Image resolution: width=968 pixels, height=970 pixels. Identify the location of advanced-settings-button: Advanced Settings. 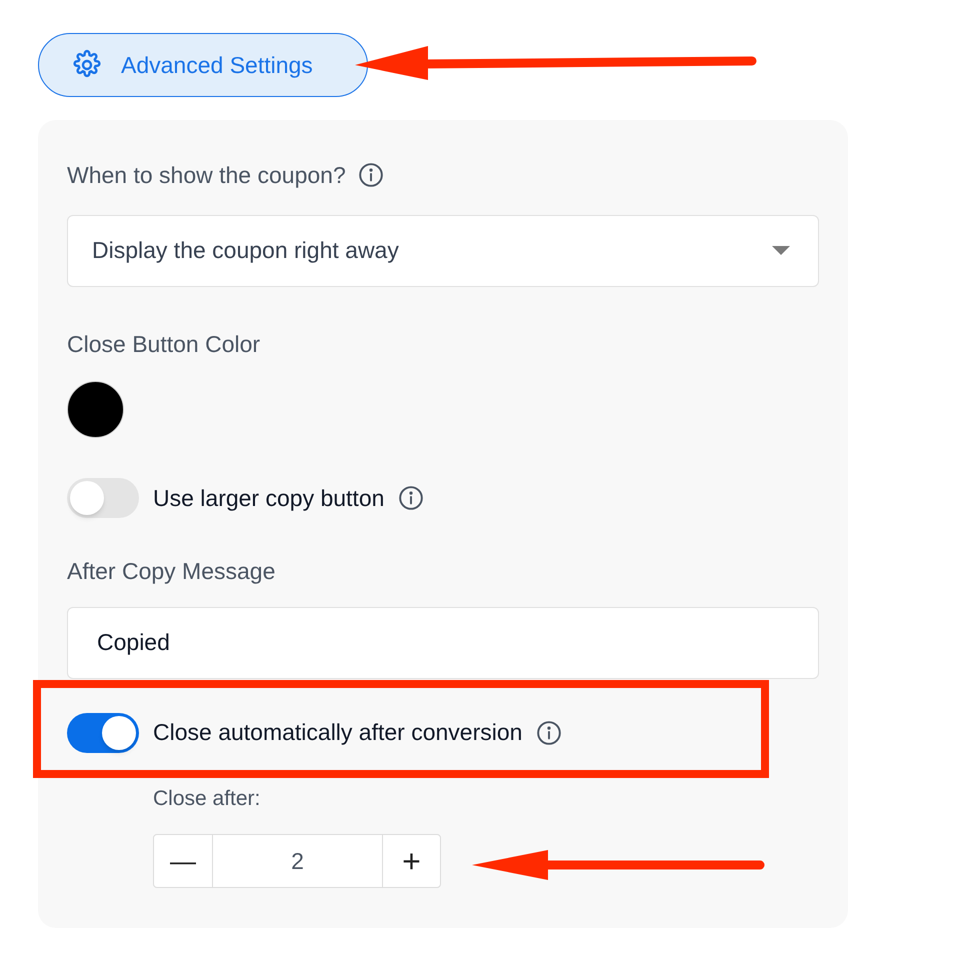
(203, 65).